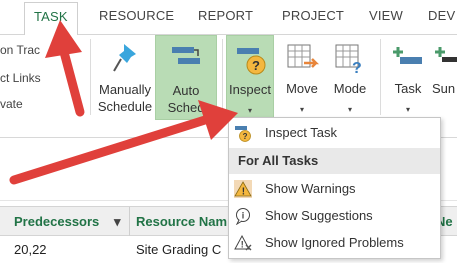 Image resolution: width=457 pixels, height=263 pixels. I want to click on auto-schedule-button: Auto Sched, so click(186, 77).